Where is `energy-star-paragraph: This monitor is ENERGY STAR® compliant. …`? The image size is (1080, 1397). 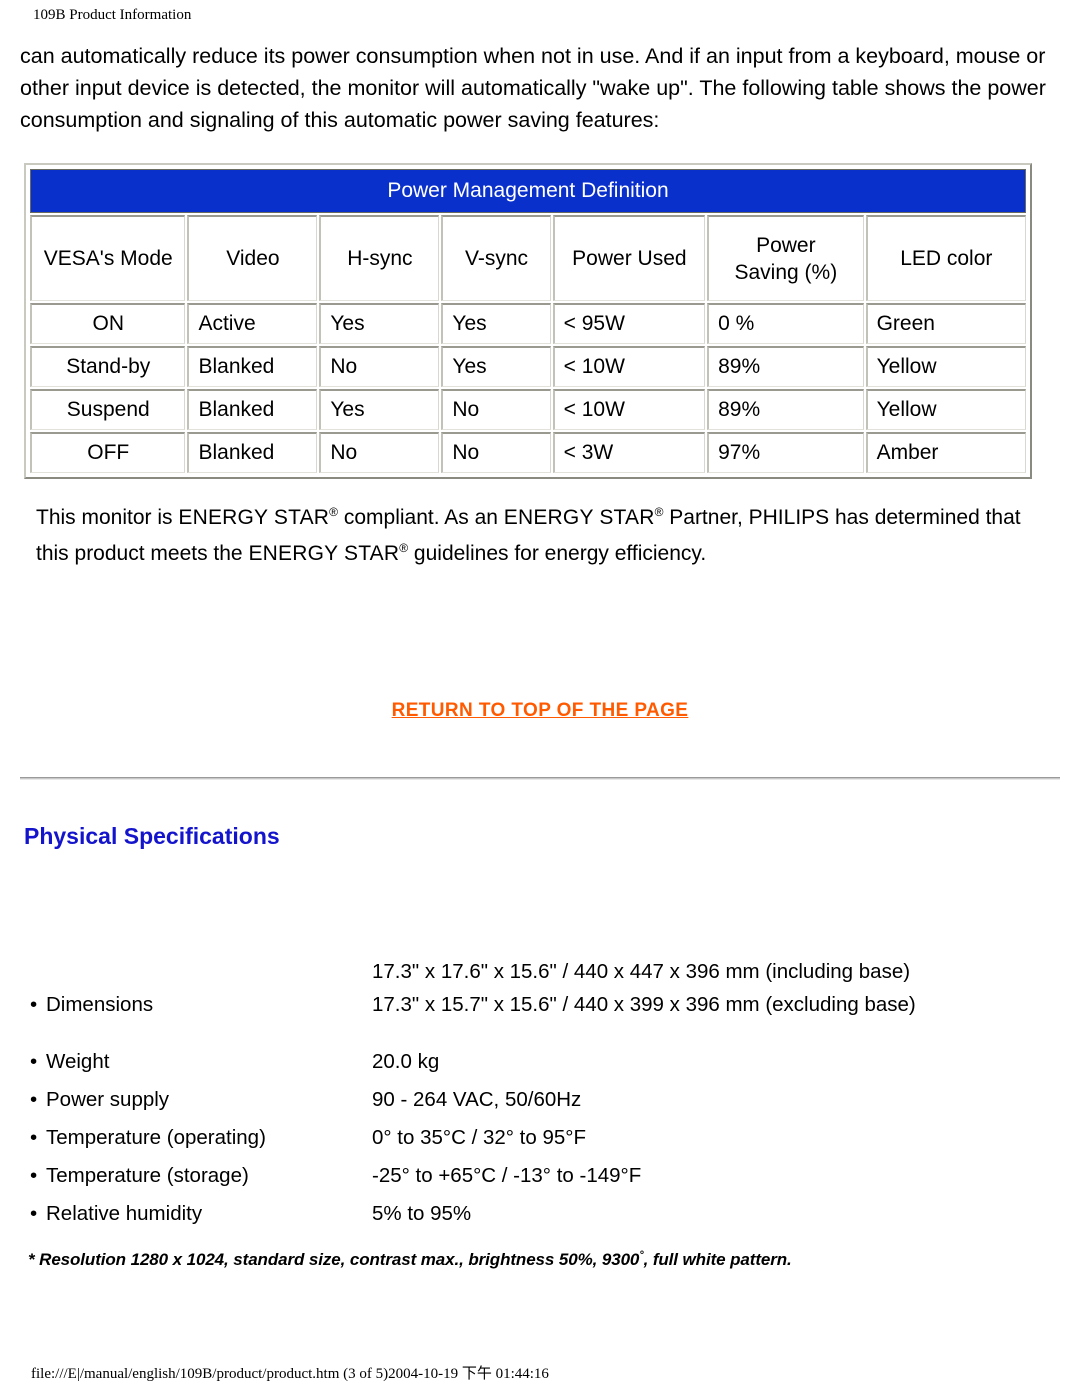
energy-star-paragraph: This monitor is ENERGY STAR® compliant. … is located at coordinates (541, 536).